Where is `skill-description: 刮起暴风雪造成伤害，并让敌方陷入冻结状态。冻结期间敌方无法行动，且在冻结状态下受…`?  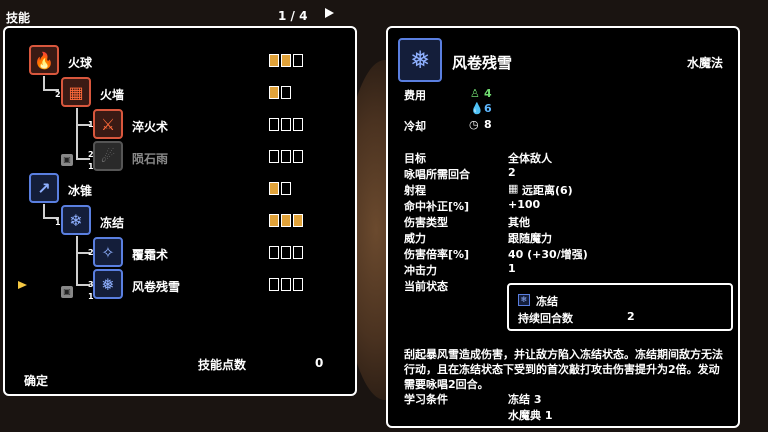 skill-description: 刮起暴风雪造成伤害，并让敌方陷入冻结状态。冻结期间敌方无法行动，且在冻结状态下受… is located at coordinates (563, 369).